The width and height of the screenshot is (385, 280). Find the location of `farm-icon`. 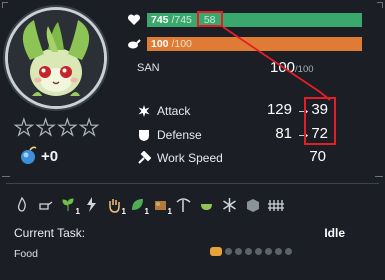

farm-icon is located at coordinates (276, 205).